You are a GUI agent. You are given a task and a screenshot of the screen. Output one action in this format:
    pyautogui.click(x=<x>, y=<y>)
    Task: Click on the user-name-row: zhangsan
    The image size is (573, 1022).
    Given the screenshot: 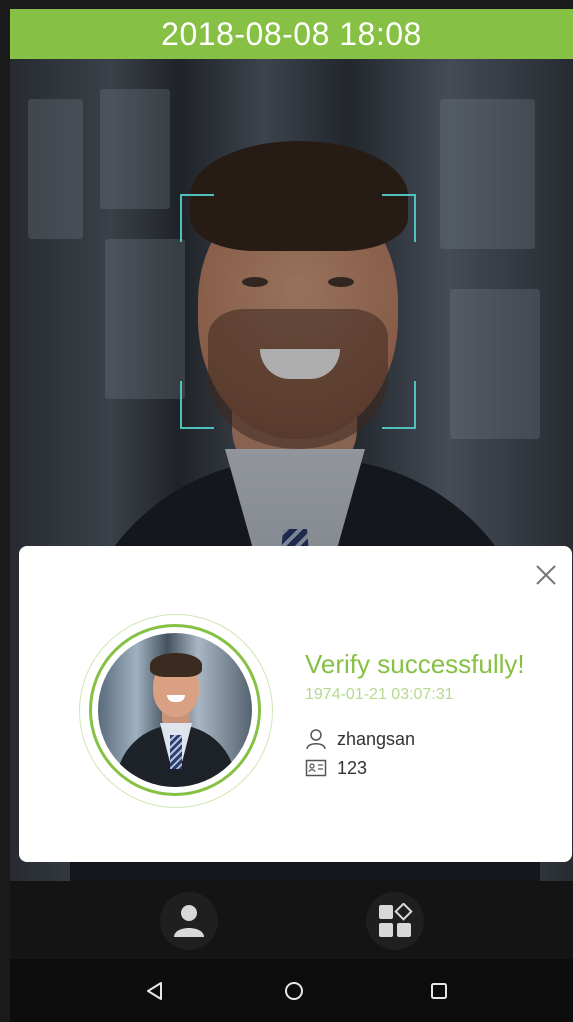 What is the action you would take?
    pyautogui.click(x=360, y=739)
    